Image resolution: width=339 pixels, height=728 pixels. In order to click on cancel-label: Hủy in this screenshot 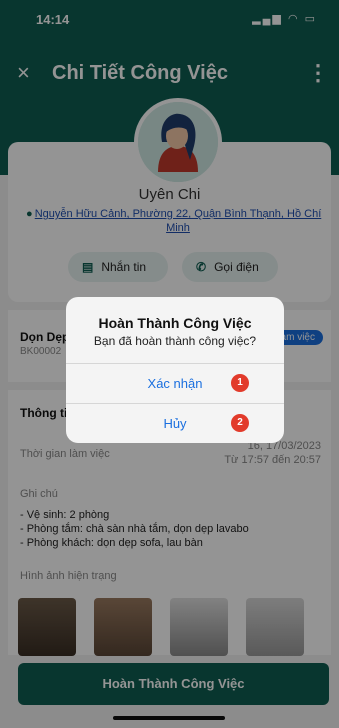, I will do `click(175, 423)`.